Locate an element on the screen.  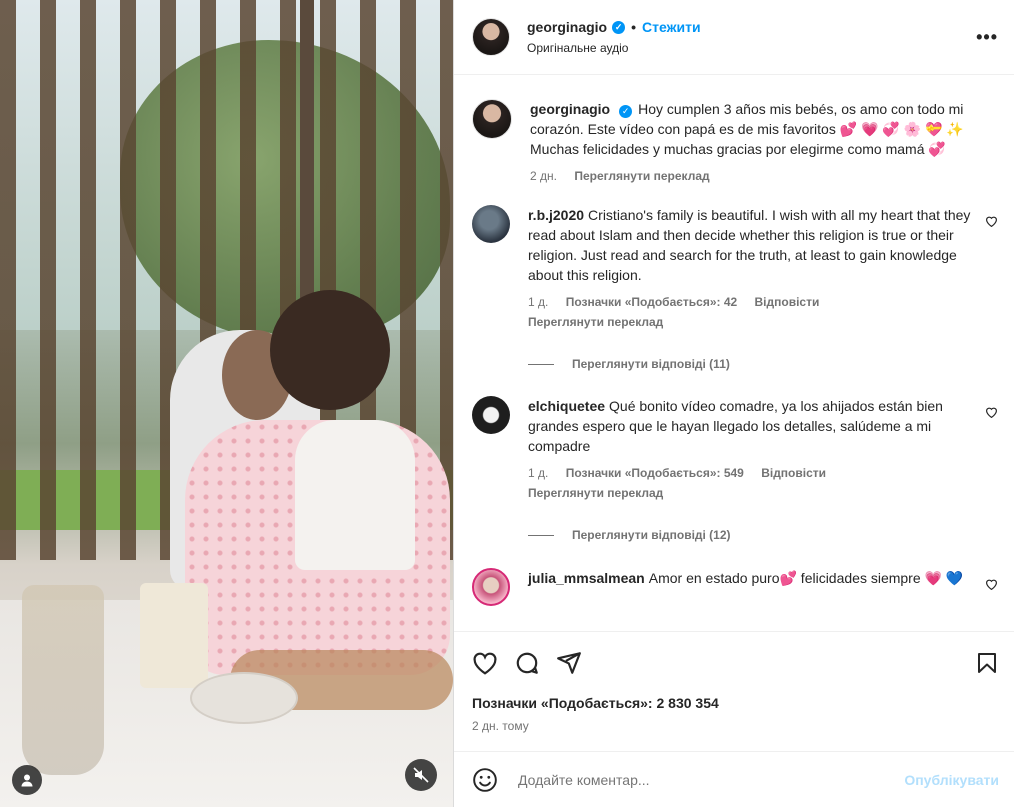
bookmark-icon is located at coordinates (987, 663).